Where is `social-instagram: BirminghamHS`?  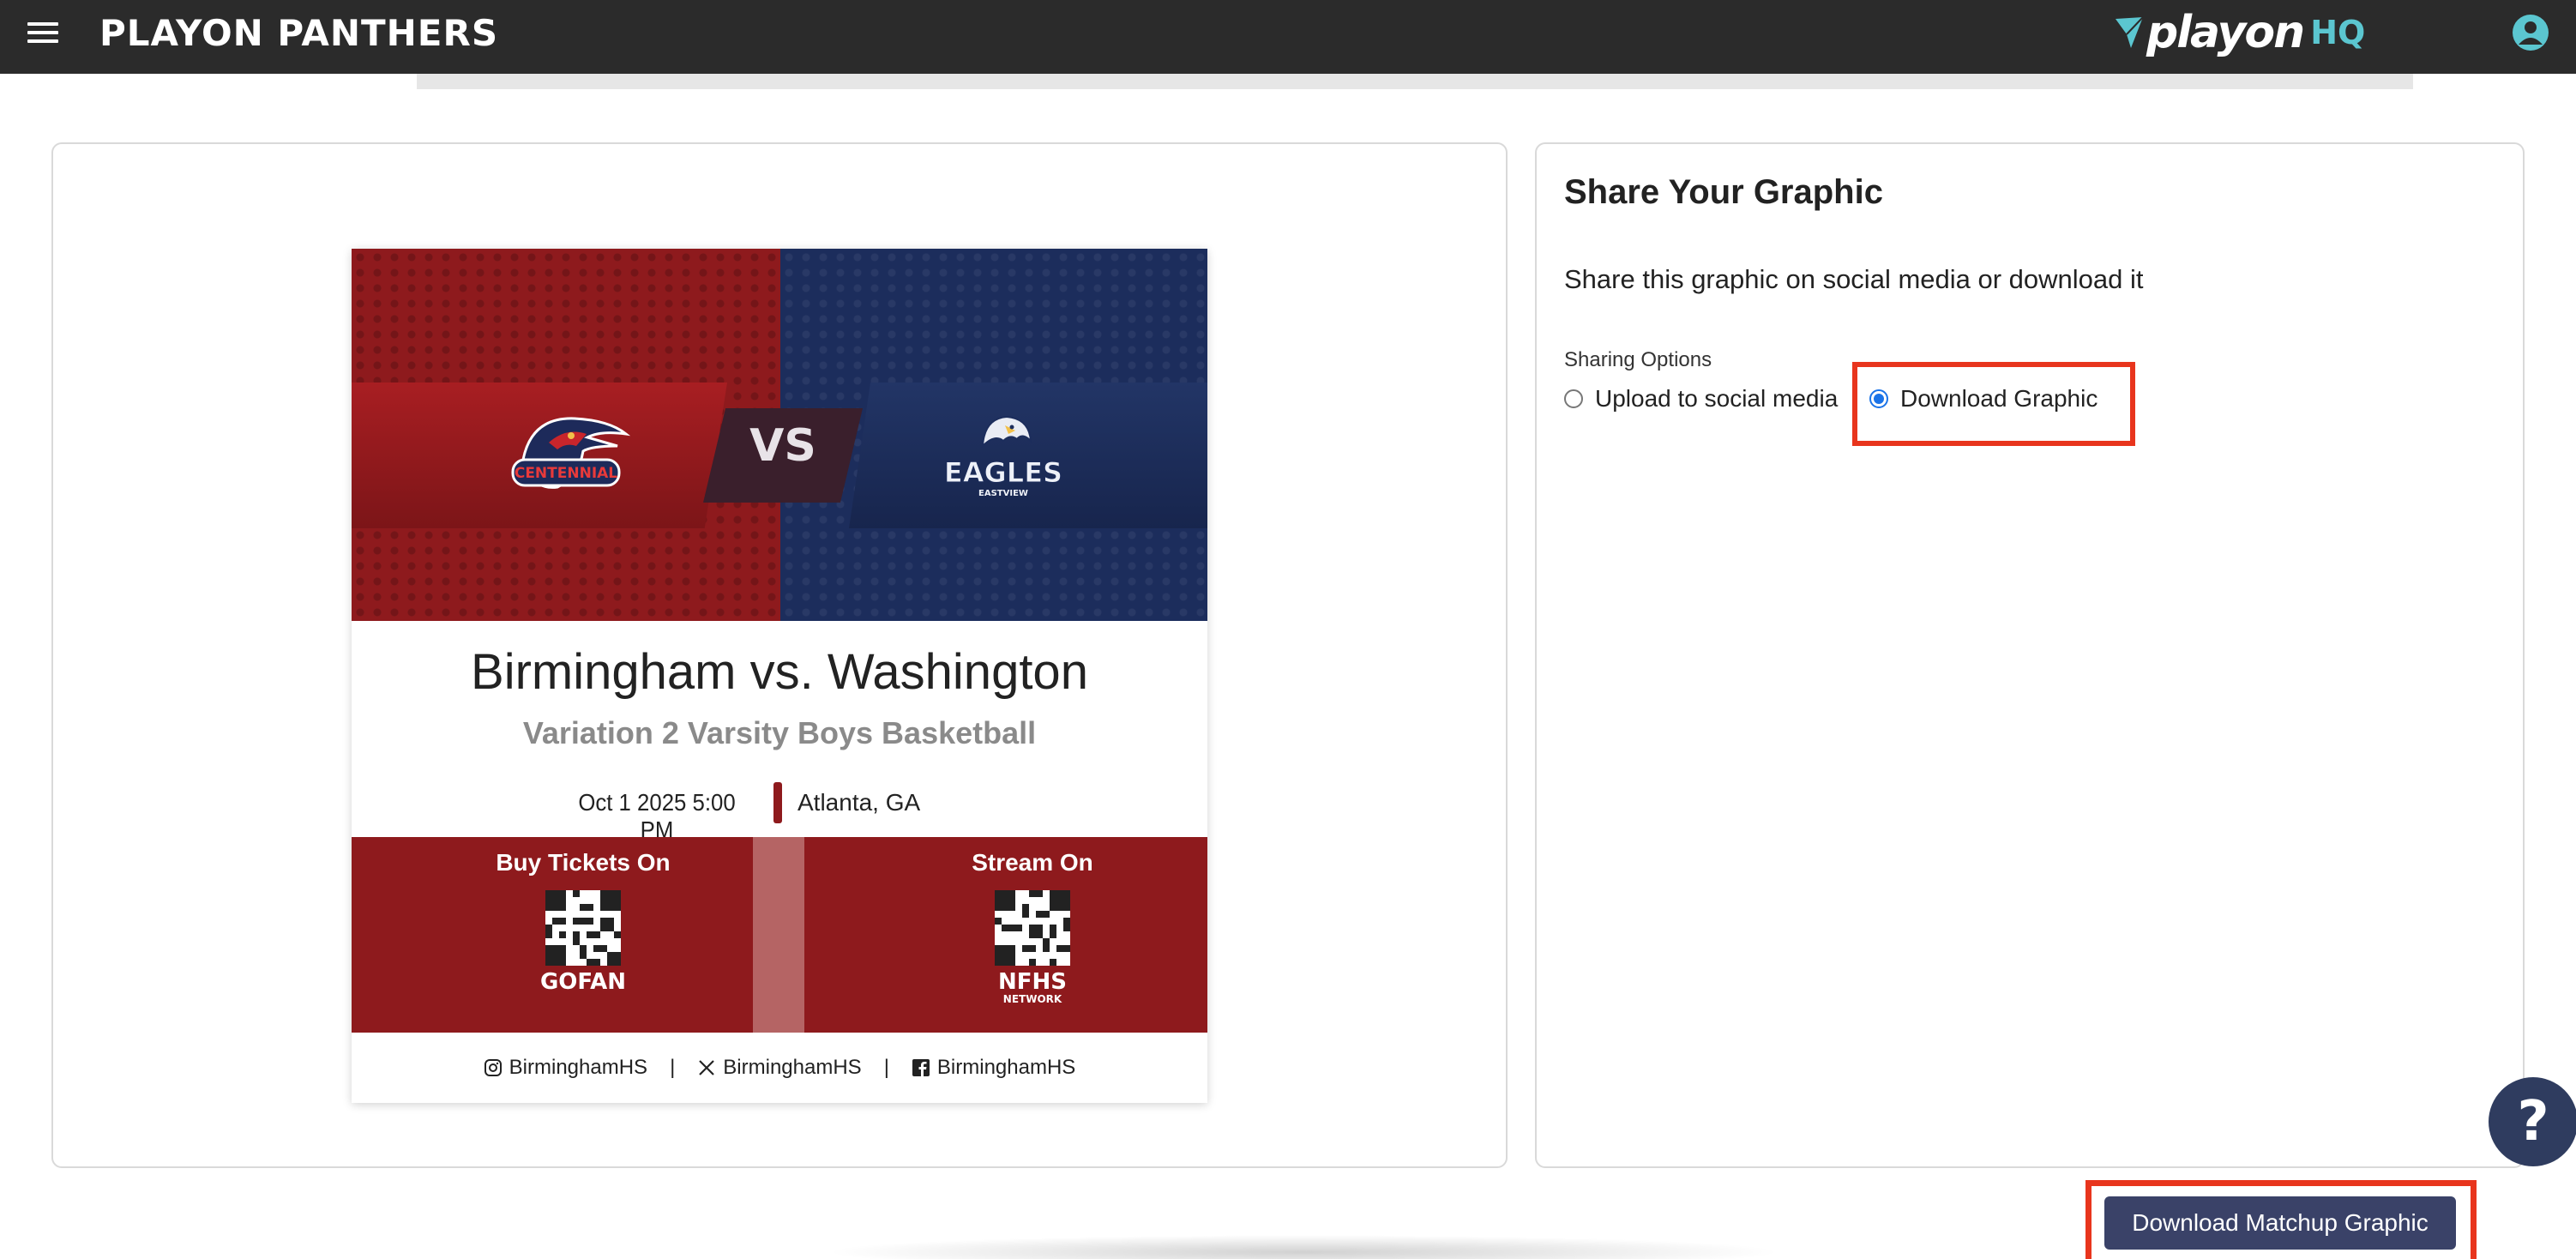
social-instagram: BirminghamHS is located at coordinates (565, 1068).